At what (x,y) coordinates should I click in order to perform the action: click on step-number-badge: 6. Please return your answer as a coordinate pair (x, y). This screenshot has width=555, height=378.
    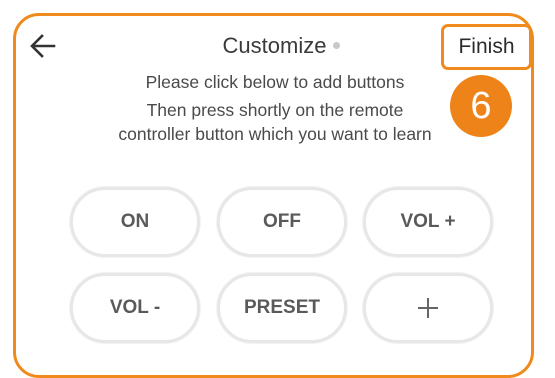
    Looking at the image, I should click on (481, 106).